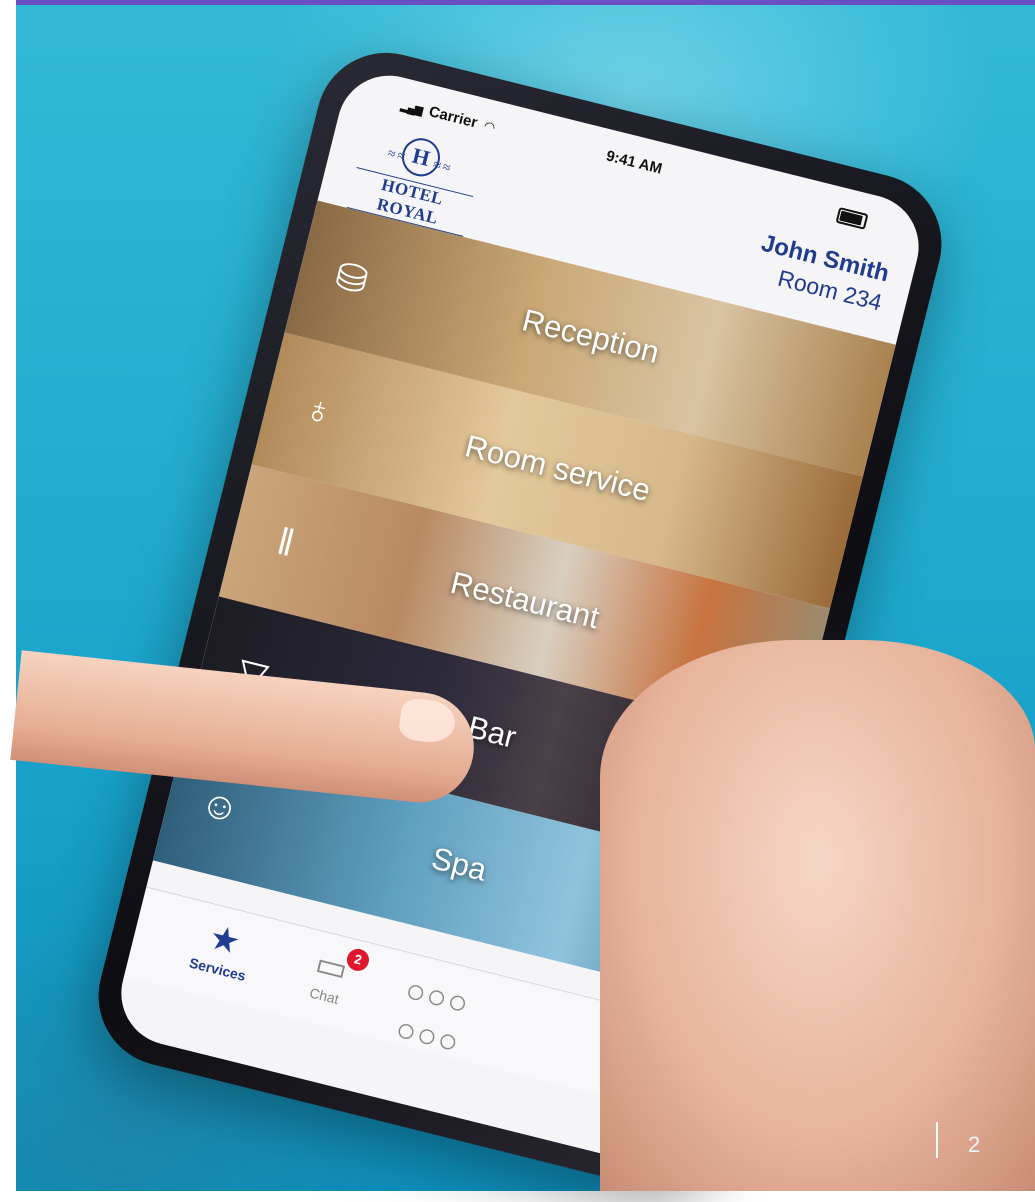  Describe the element at coordinates (414, 180) in the screenshot. I see `hotel-logo: H ≈≈ ≈≈ HOTEL ROYAL` at that location.